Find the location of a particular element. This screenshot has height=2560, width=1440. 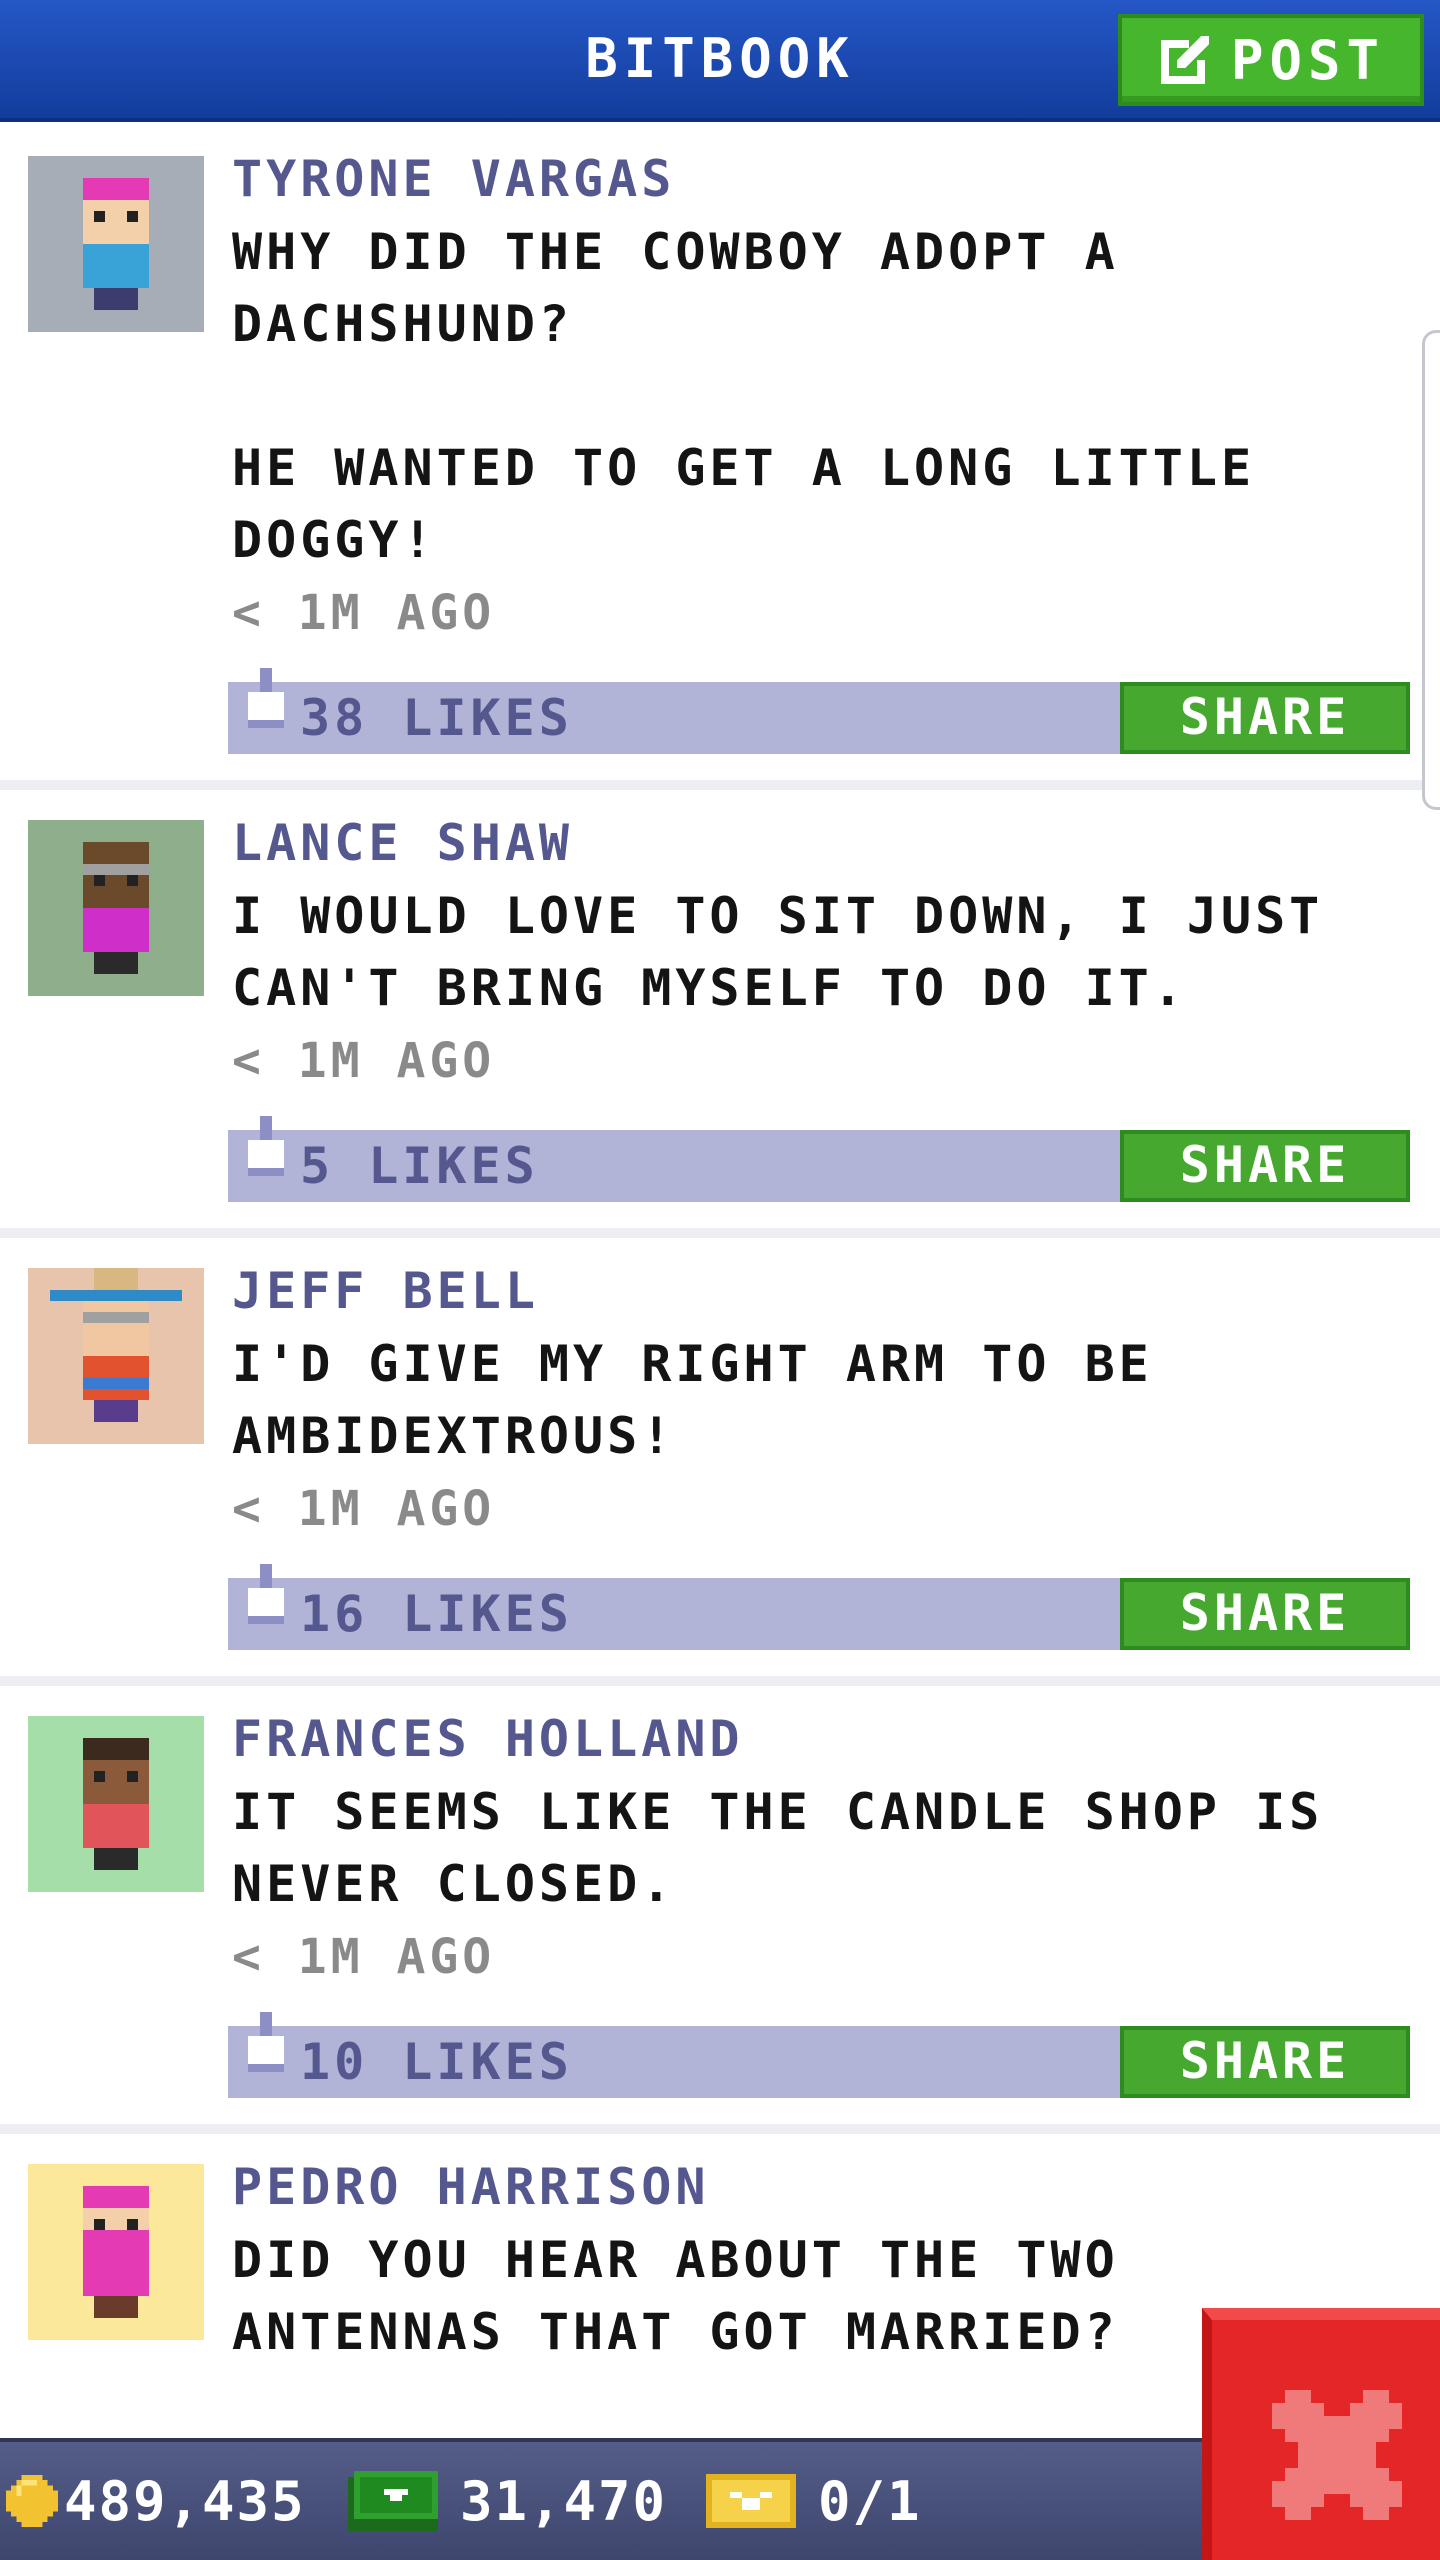

post-author: LANCE SHAW is located at coordinates (821, 843).